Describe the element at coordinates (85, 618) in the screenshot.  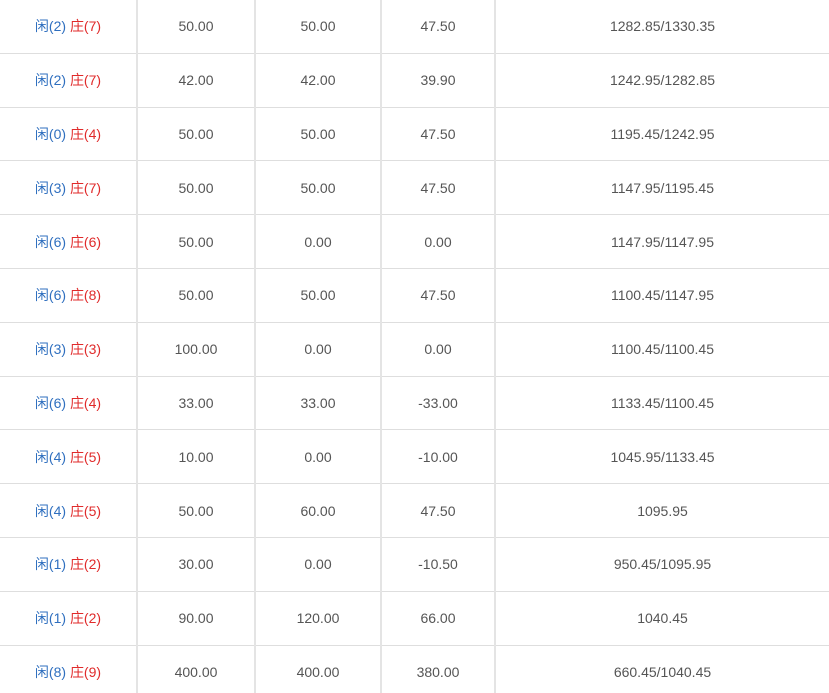
I see `banker-hand: 庄(2)` at that location.